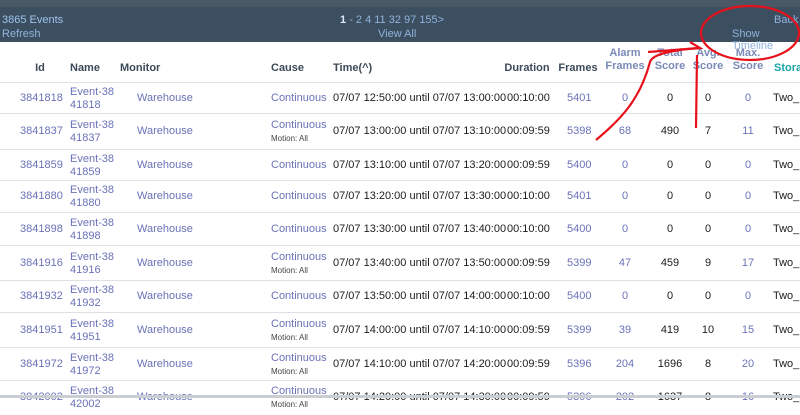  I want to click on col-storage: Stora, so click(787, 68).